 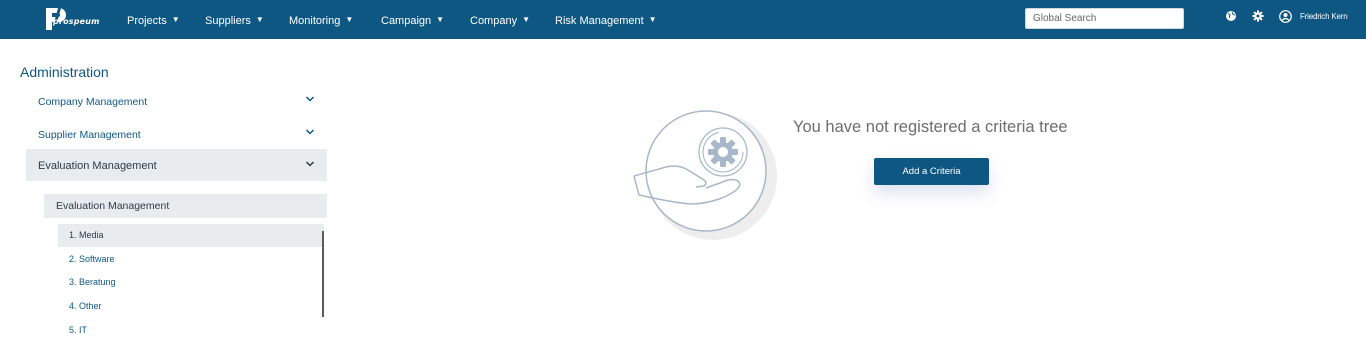 What do you see at coordinates (85, 306) in the screenshot?
I see `criteria-item-label: 4. Other` at bounding box center [85, 306].